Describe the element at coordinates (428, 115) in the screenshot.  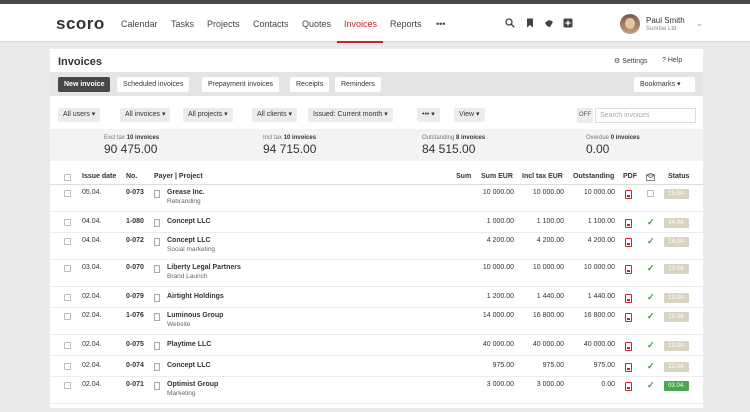
I see `filter-more: ••• ▾` at that location.